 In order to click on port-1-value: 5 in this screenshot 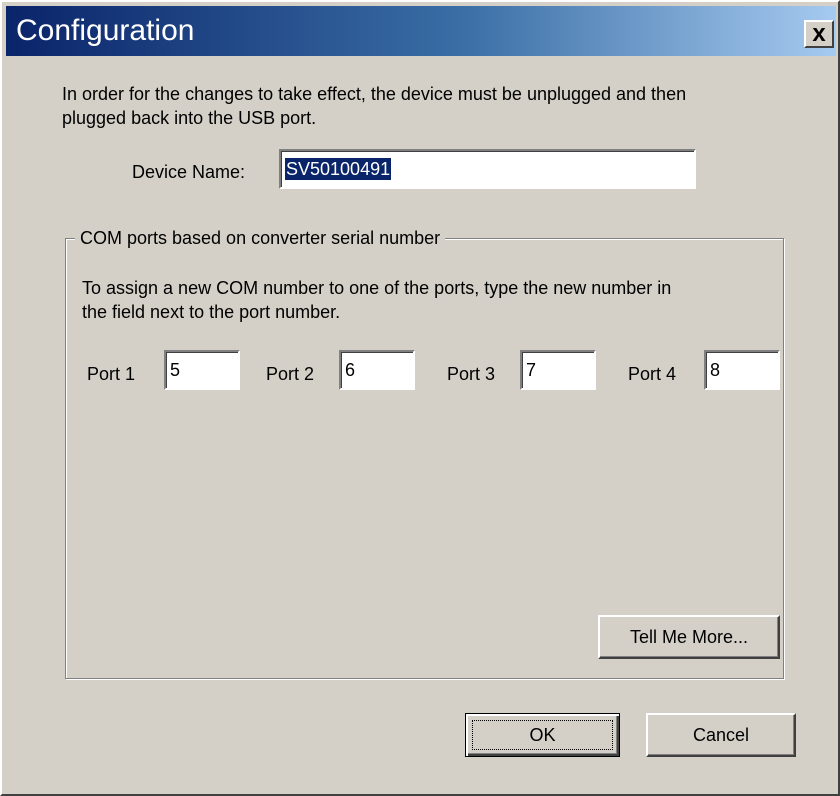, I will do `click(175, 370)`.